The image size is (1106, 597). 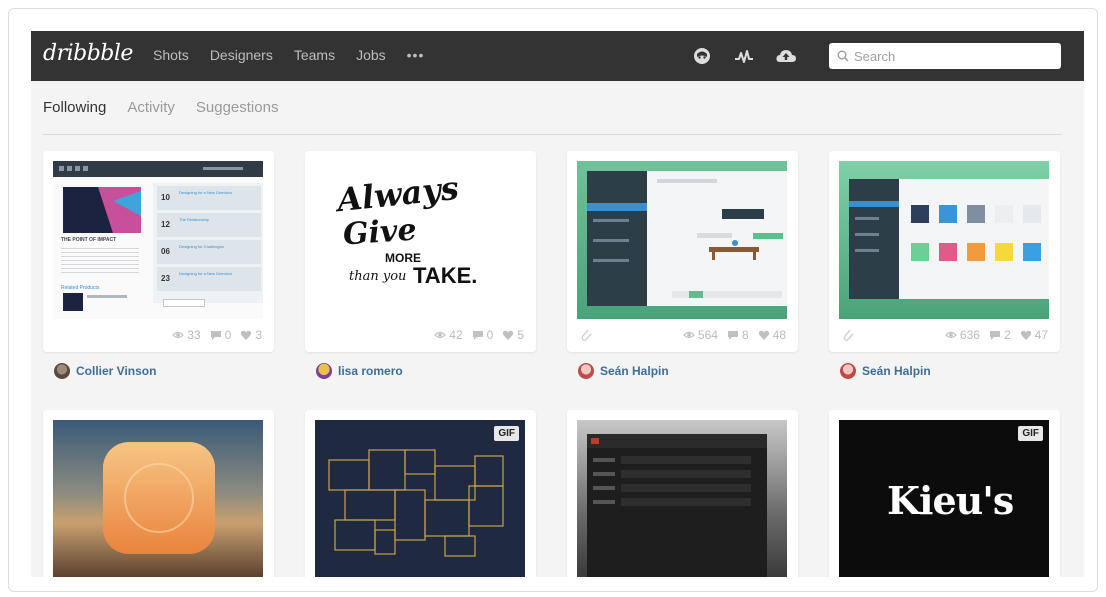 I want to click on tab-suggestions: Suggestions, so click(x=237, y=107).